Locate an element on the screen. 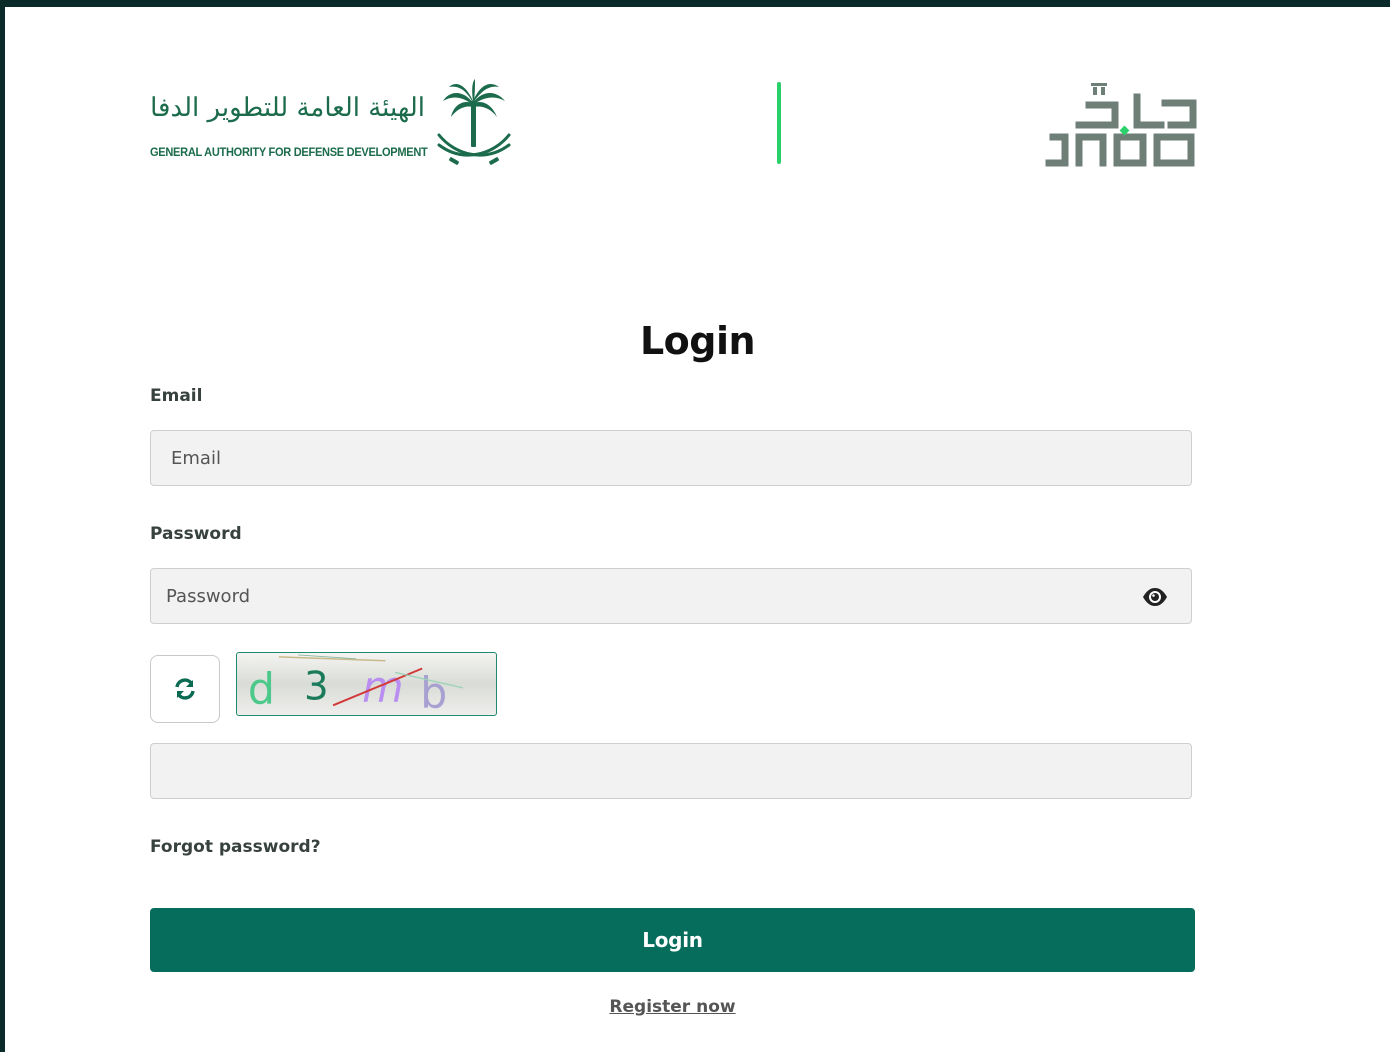  captcha-char-3: m is located at coordinates (383, 687).